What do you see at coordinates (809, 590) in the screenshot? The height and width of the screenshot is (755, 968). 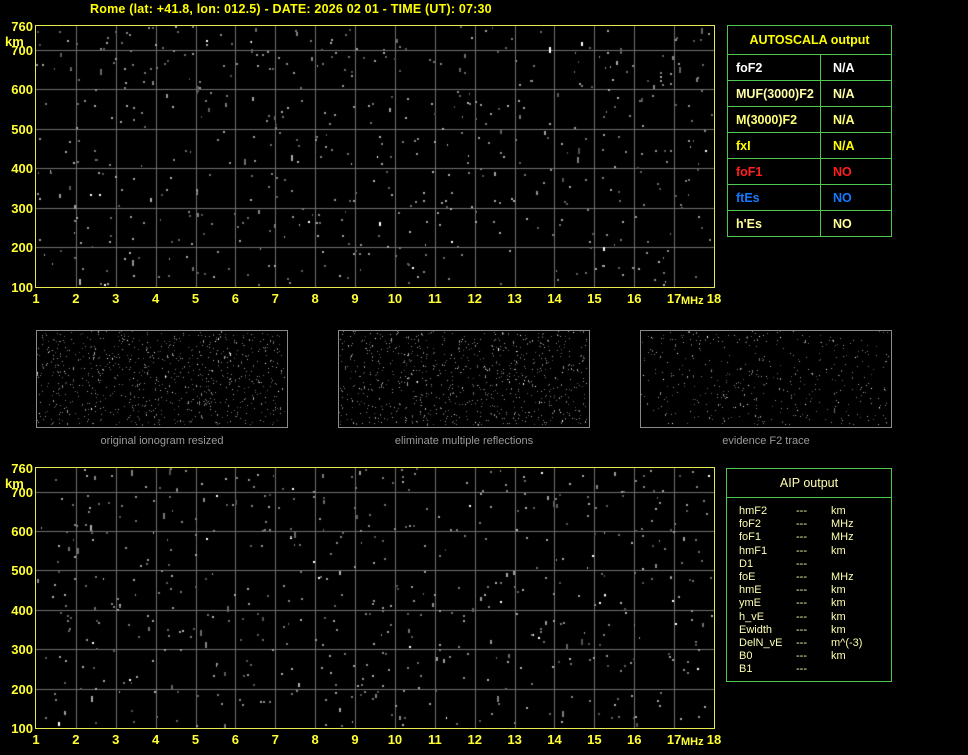 I see `aip-row-hme: hmE --- km` at bounding box center [809, 590].